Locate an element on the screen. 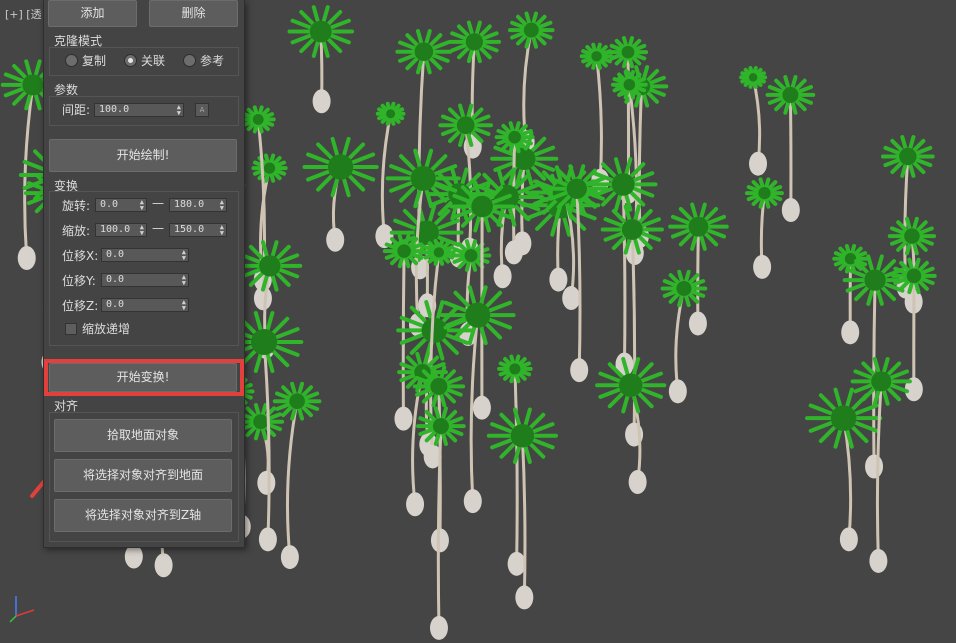  offset-z-field: 0.0 ▲ ▼ is located at coordinates (145, 305).